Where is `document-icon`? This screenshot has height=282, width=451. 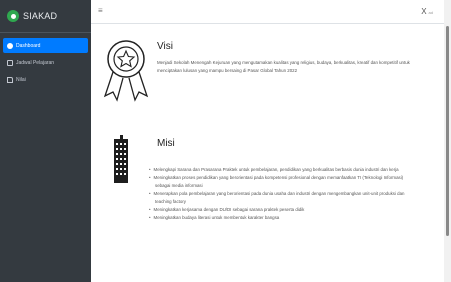
document-icon is located at coordinates (10, 62).